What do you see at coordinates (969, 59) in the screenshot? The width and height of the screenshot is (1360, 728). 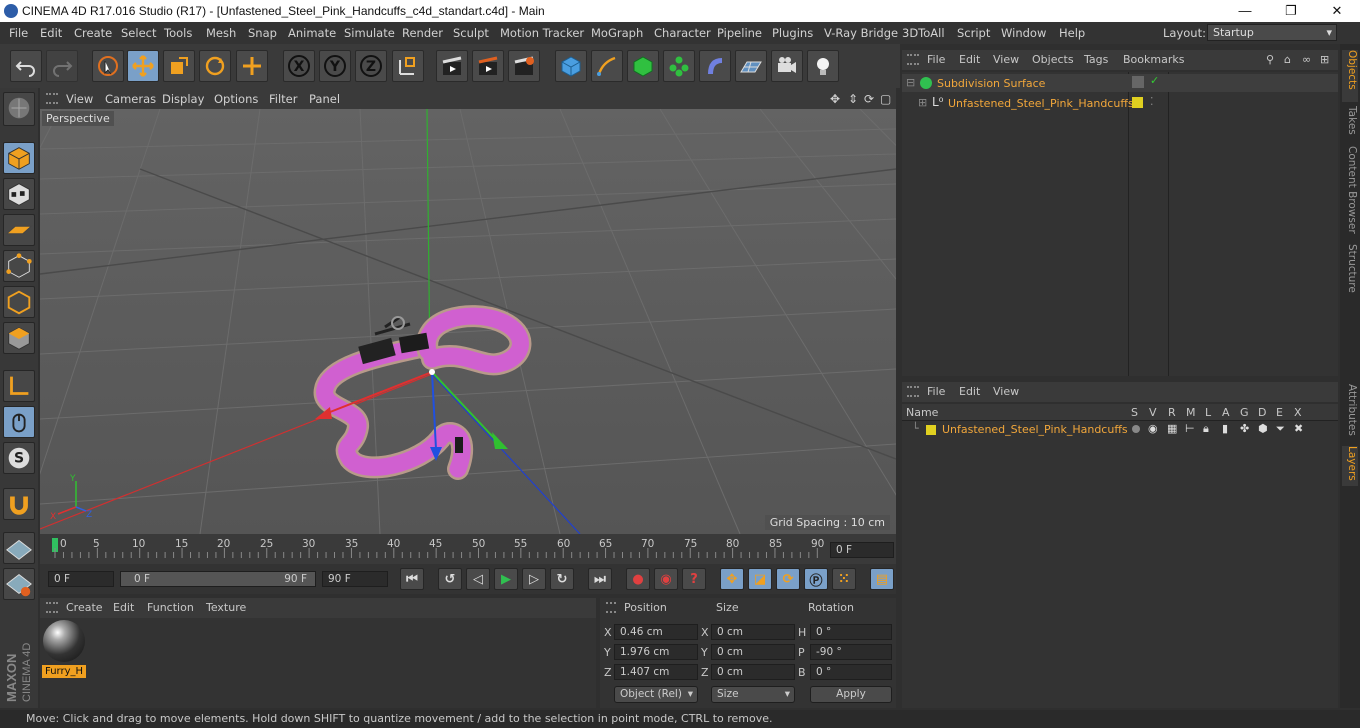 I see `objects-menu-edit: Edit` at bounding box center [969, 59].